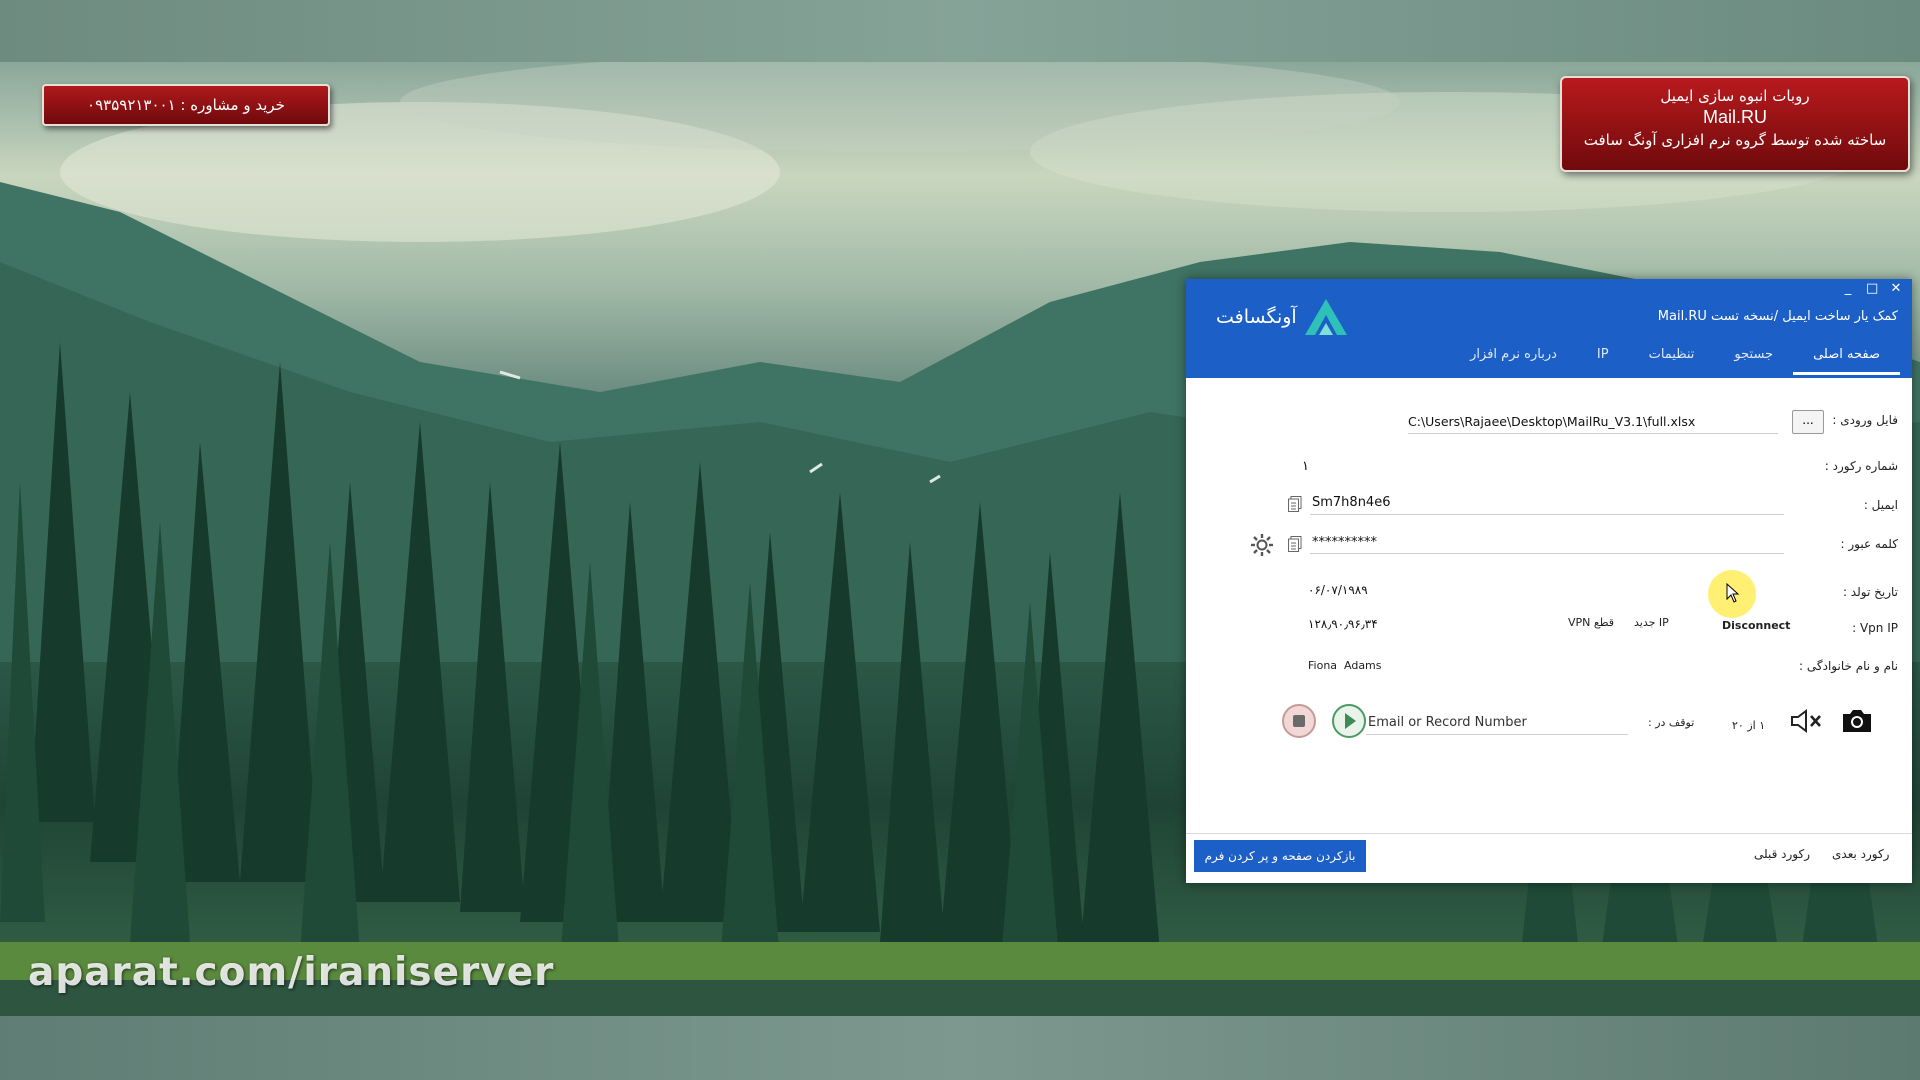 The width and height of the screenshot is (1920, 1080). What do you see at coordinates (1349, 721) in the screenshot?
I see `play-button` at bounding box center [1349, 721].